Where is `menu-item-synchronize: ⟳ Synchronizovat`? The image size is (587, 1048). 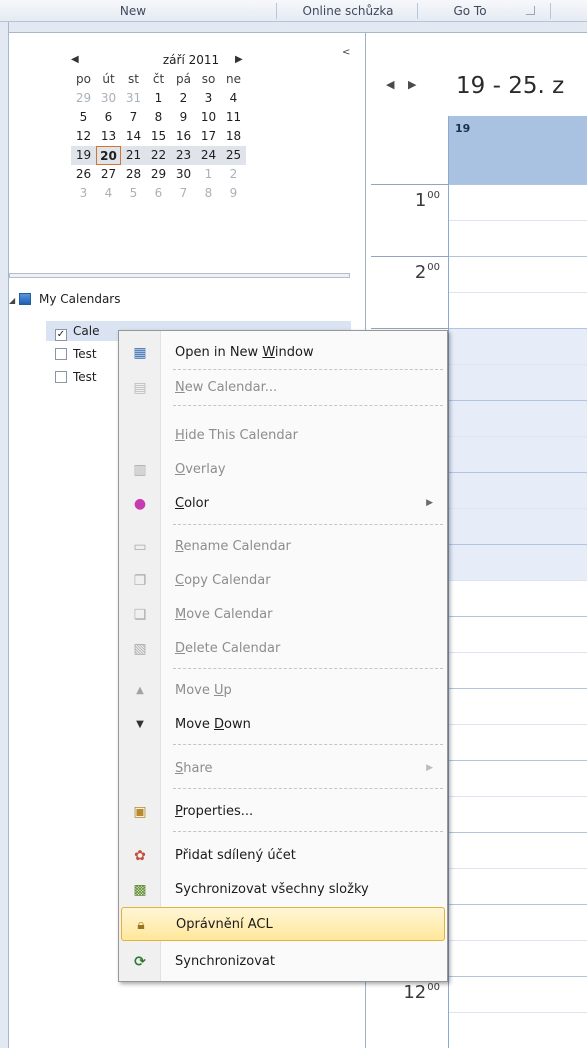
menu-item-synchronize: ⟳ Synchronizovat is located at coordinates (283, 962).